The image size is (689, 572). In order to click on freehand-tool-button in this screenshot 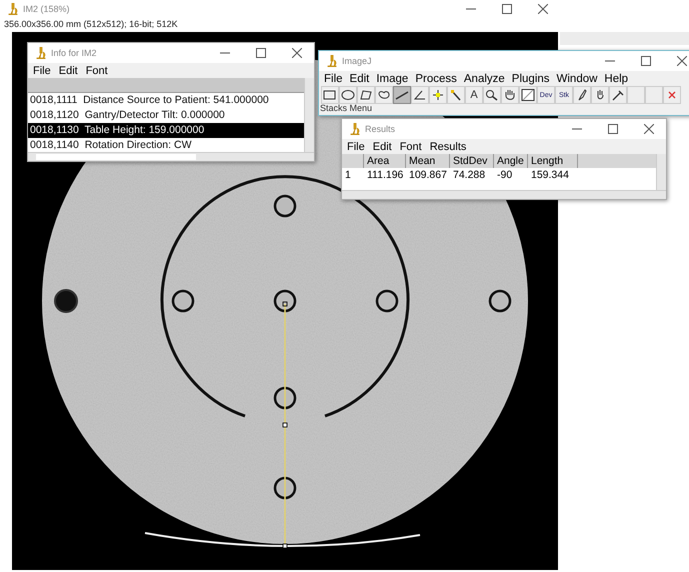, I will do `click(384, 95)`.